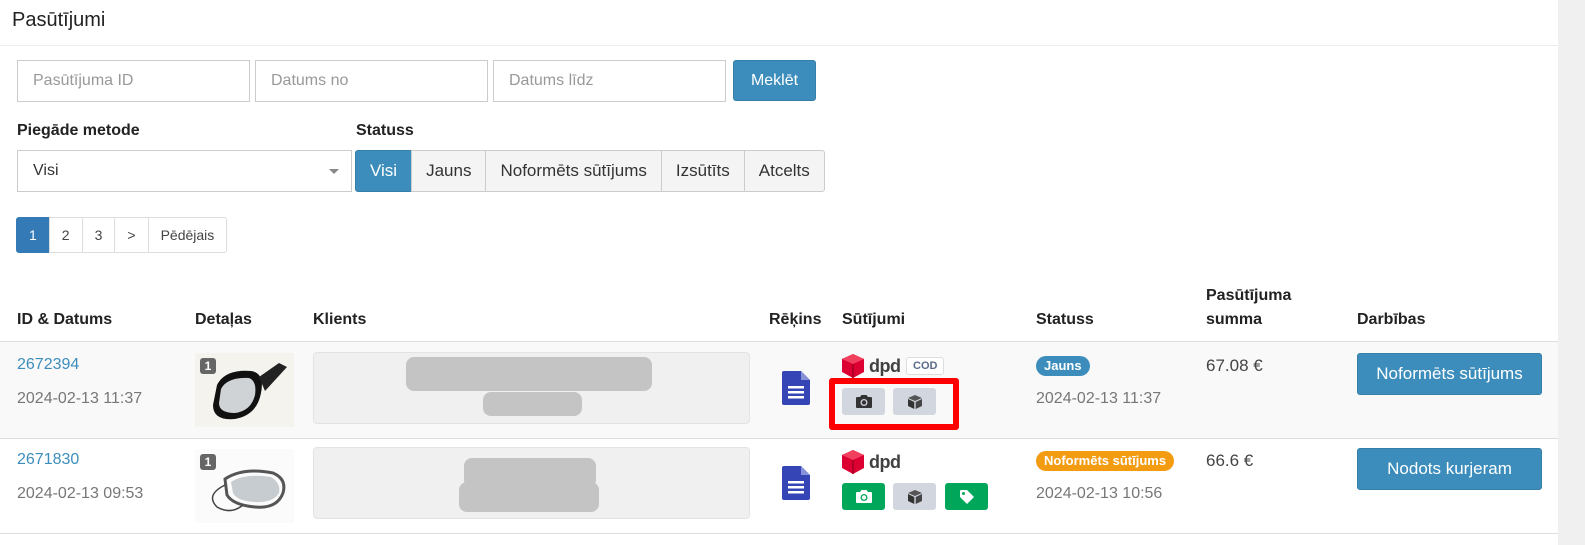  I want to click on header-client: Klients, so click(340, 319).